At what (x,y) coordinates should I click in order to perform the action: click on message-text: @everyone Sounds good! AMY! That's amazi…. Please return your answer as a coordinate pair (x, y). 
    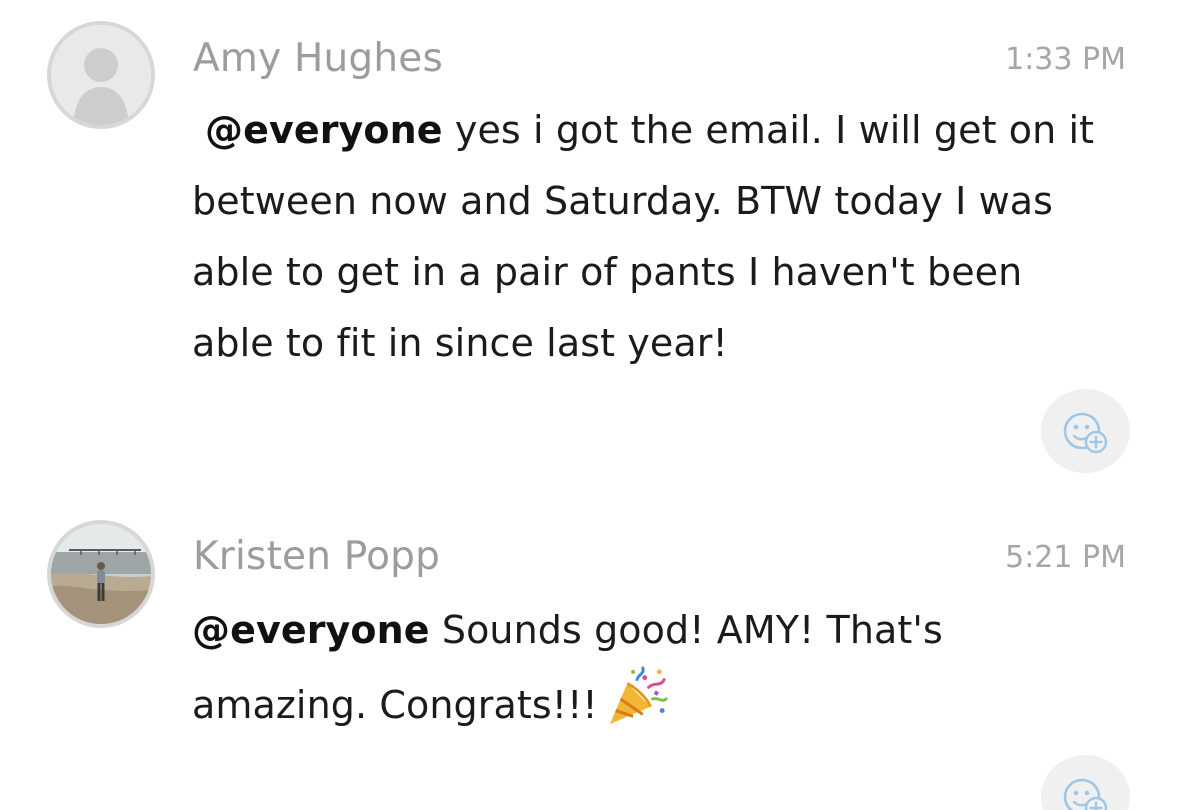
    Looking at the image, I should click on (652, 668).